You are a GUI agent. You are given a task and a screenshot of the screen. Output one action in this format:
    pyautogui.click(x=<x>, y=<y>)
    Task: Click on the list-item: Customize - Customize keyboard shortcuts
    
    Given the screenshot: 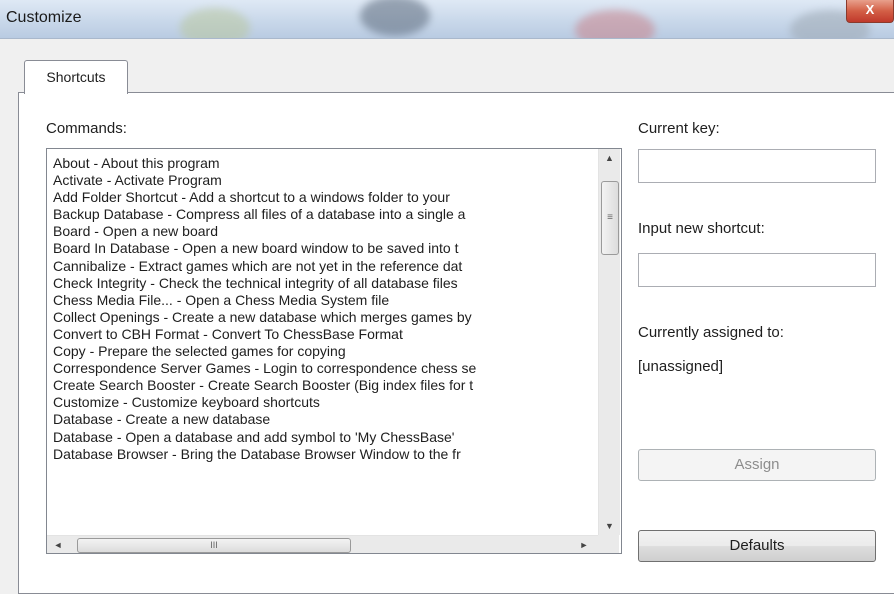 What is the action you would take?
    pyautogui.click(x=324, y=402)
    